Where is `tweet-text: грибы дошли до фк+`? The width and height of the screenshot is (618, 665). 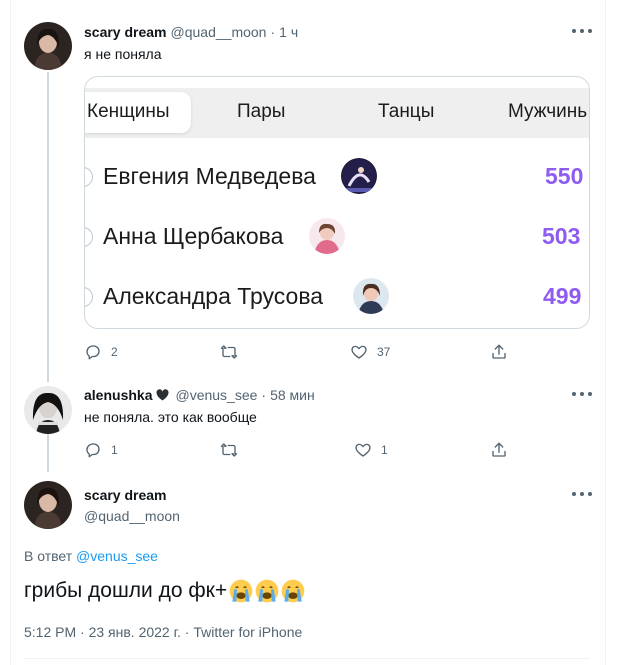 tweet-text: грибы дошли до фк+ is located at coordinates (126, 590).